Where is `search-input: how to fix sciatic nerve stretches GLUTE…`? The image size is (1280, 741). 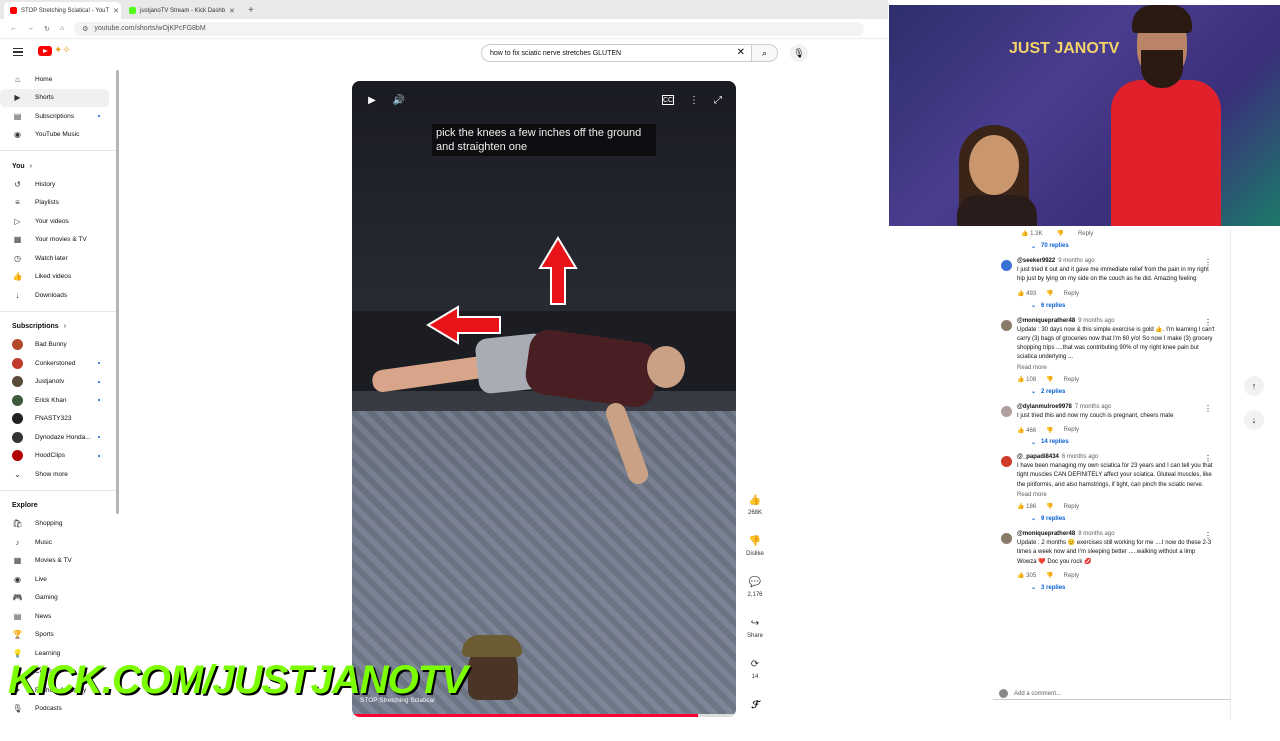
search-input: how to fix sciatic nerve stretches GLUTE… is located at coordinates (616, 53).